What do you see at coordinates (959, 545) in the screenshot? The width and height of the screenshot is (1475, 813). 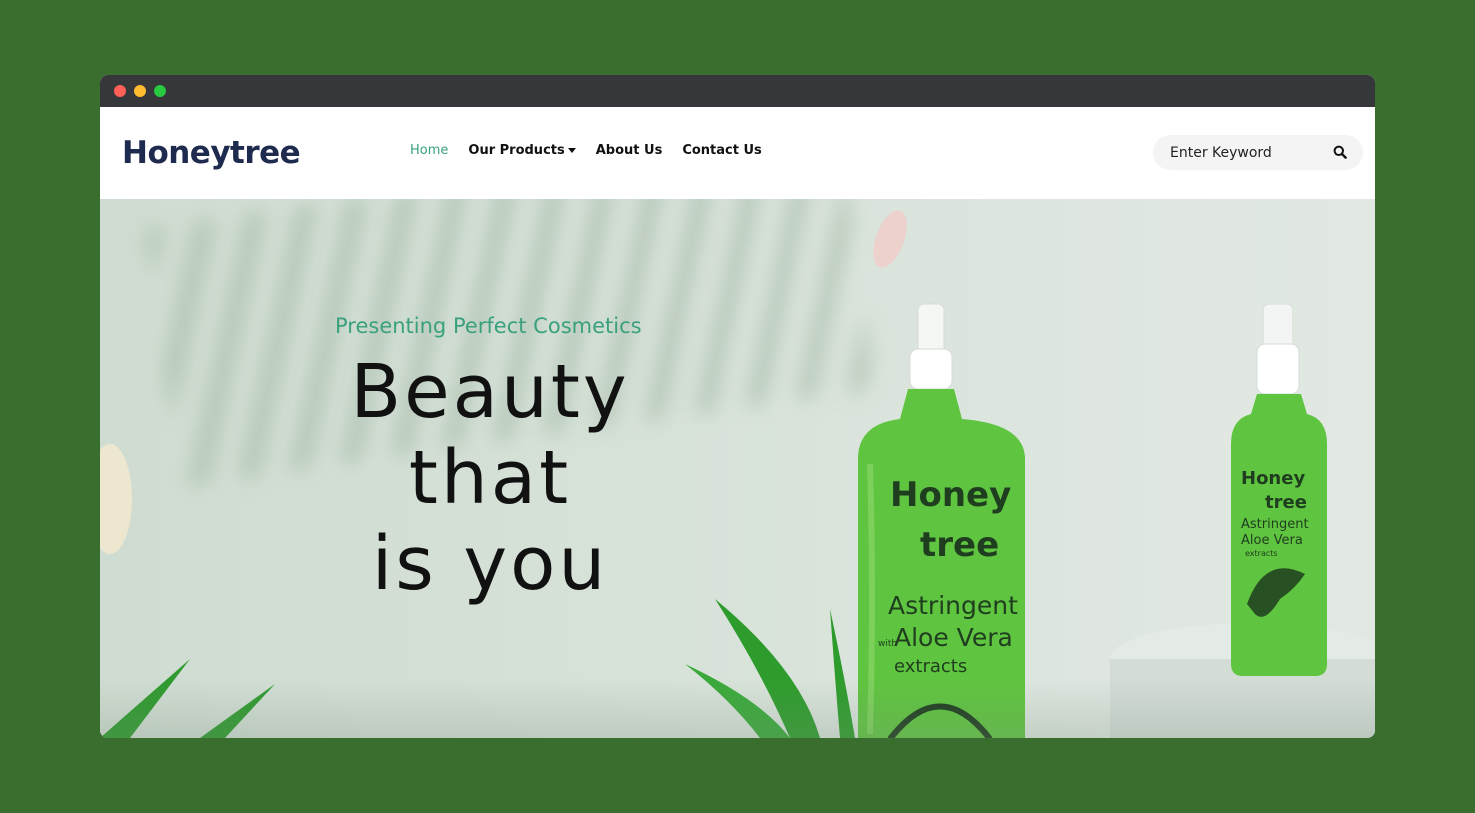 I see `bottle-brand-line-2: tree` at bounding box center [959, 545].